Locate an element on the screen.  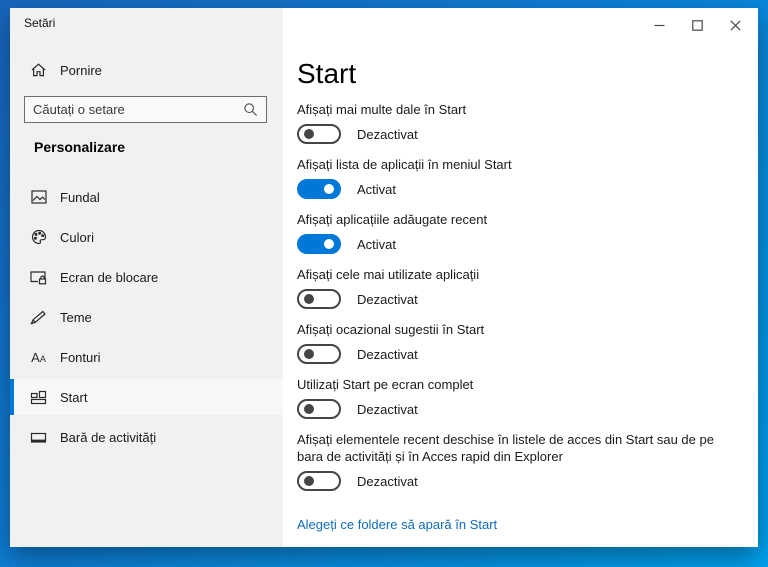
sidebar-section-heading: Personalizare is located at coordinates (80, 147).